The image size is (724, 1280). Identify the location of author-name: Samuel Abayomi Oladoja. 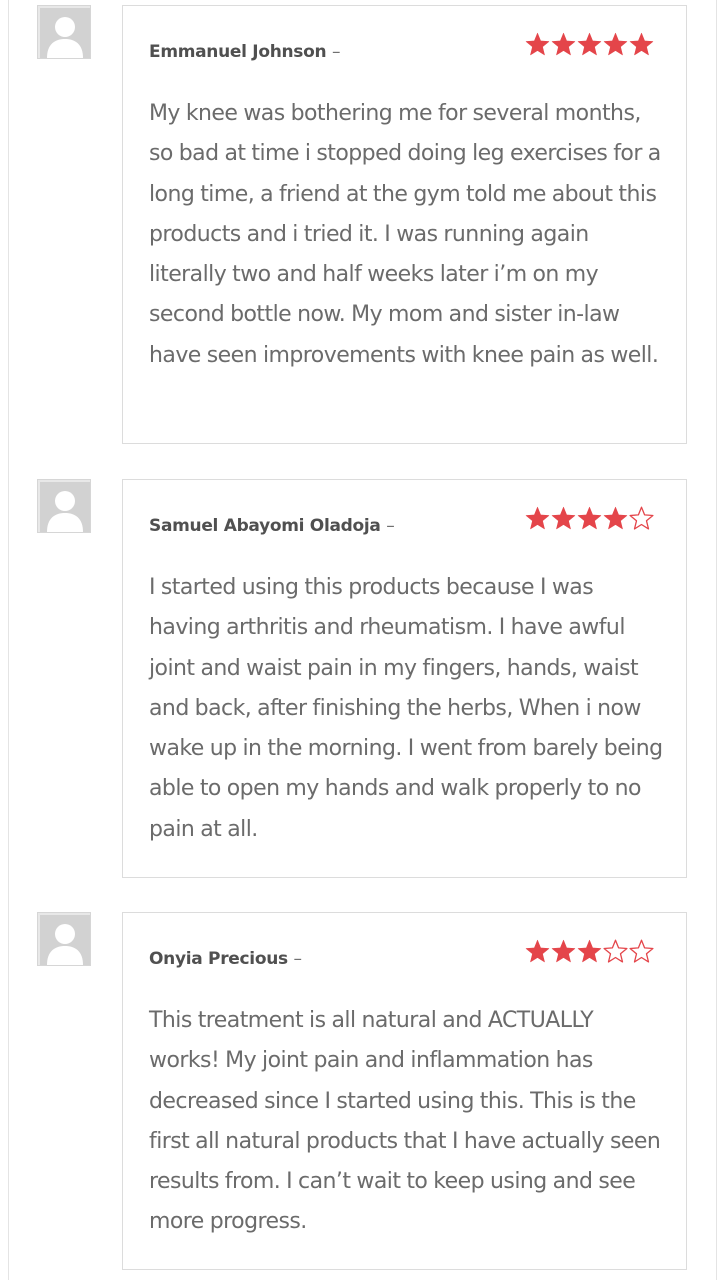
(265, 526).